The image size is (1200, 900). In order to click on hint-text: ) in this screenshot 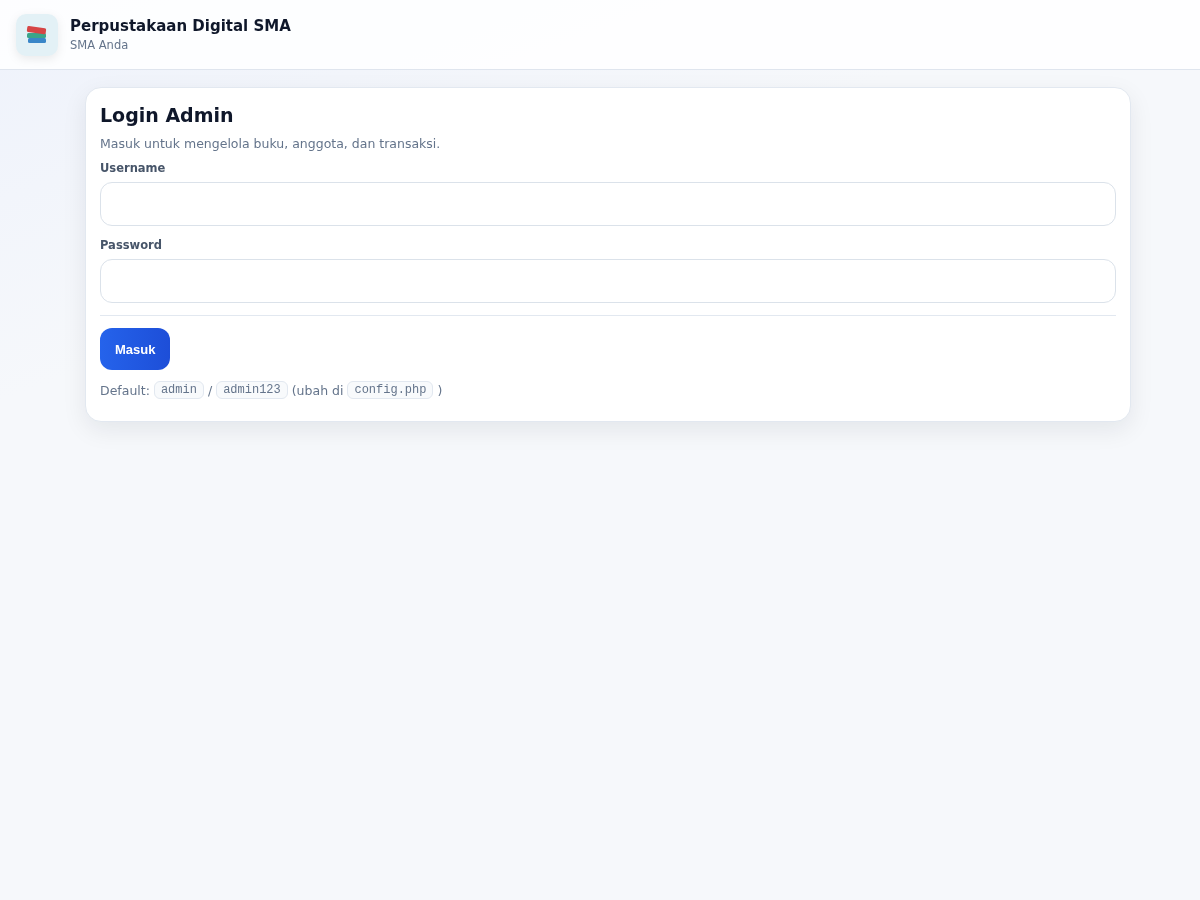, I will do `click(440, 390)`.